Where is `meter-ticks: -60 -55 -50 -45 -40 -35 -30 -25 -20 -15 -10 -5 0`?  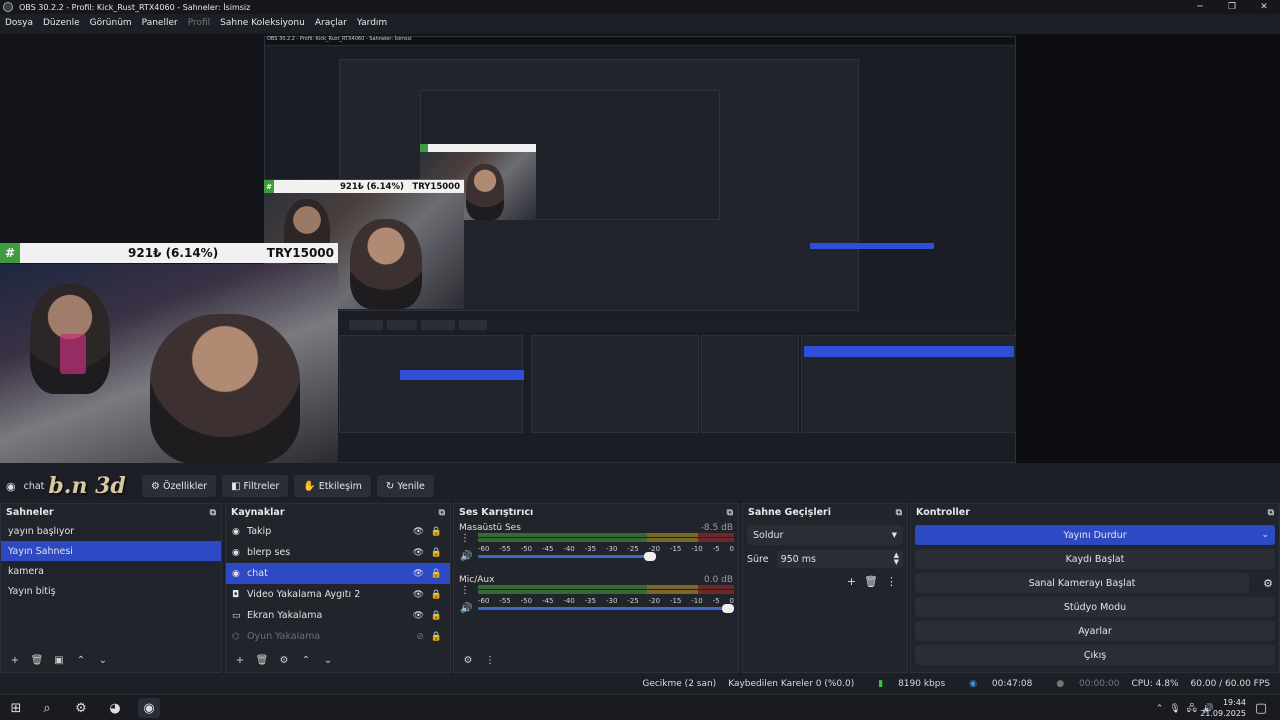 meter-ticks: -60 -55 -50 -45 -40 -35 -30 -25 -20 -15 -10 -5 0 is located at coordinates (606, 549).